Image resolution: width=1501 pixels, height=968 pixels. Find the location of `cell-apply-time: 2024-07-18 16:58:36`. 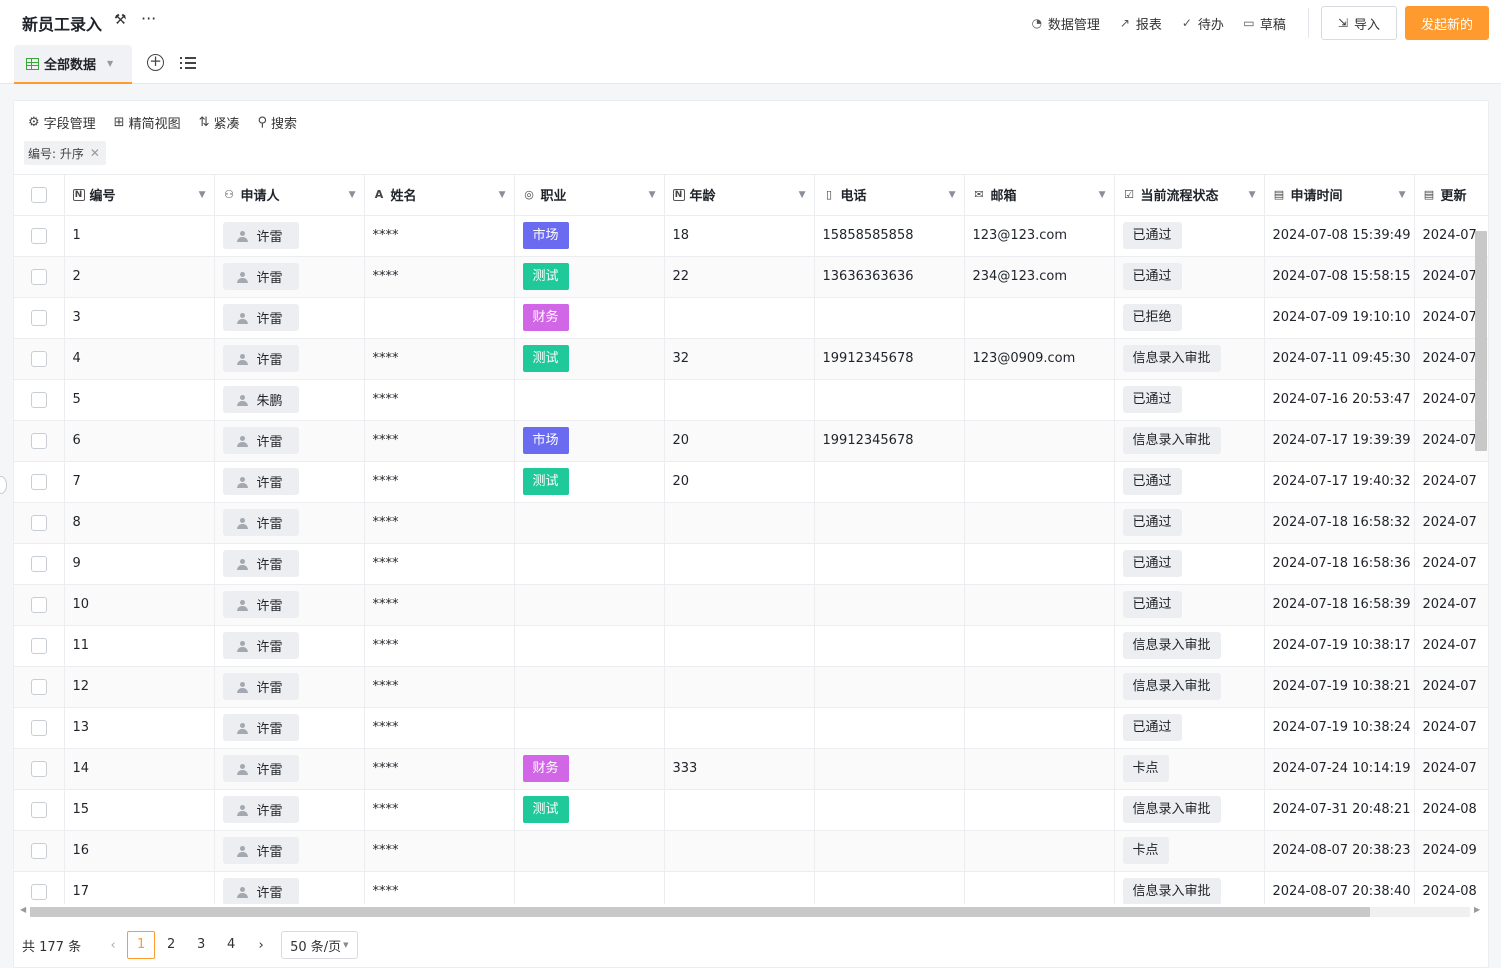

cell-apply-time: 2024-07-18 16:58:36 is located at coordinates (1339, 564).